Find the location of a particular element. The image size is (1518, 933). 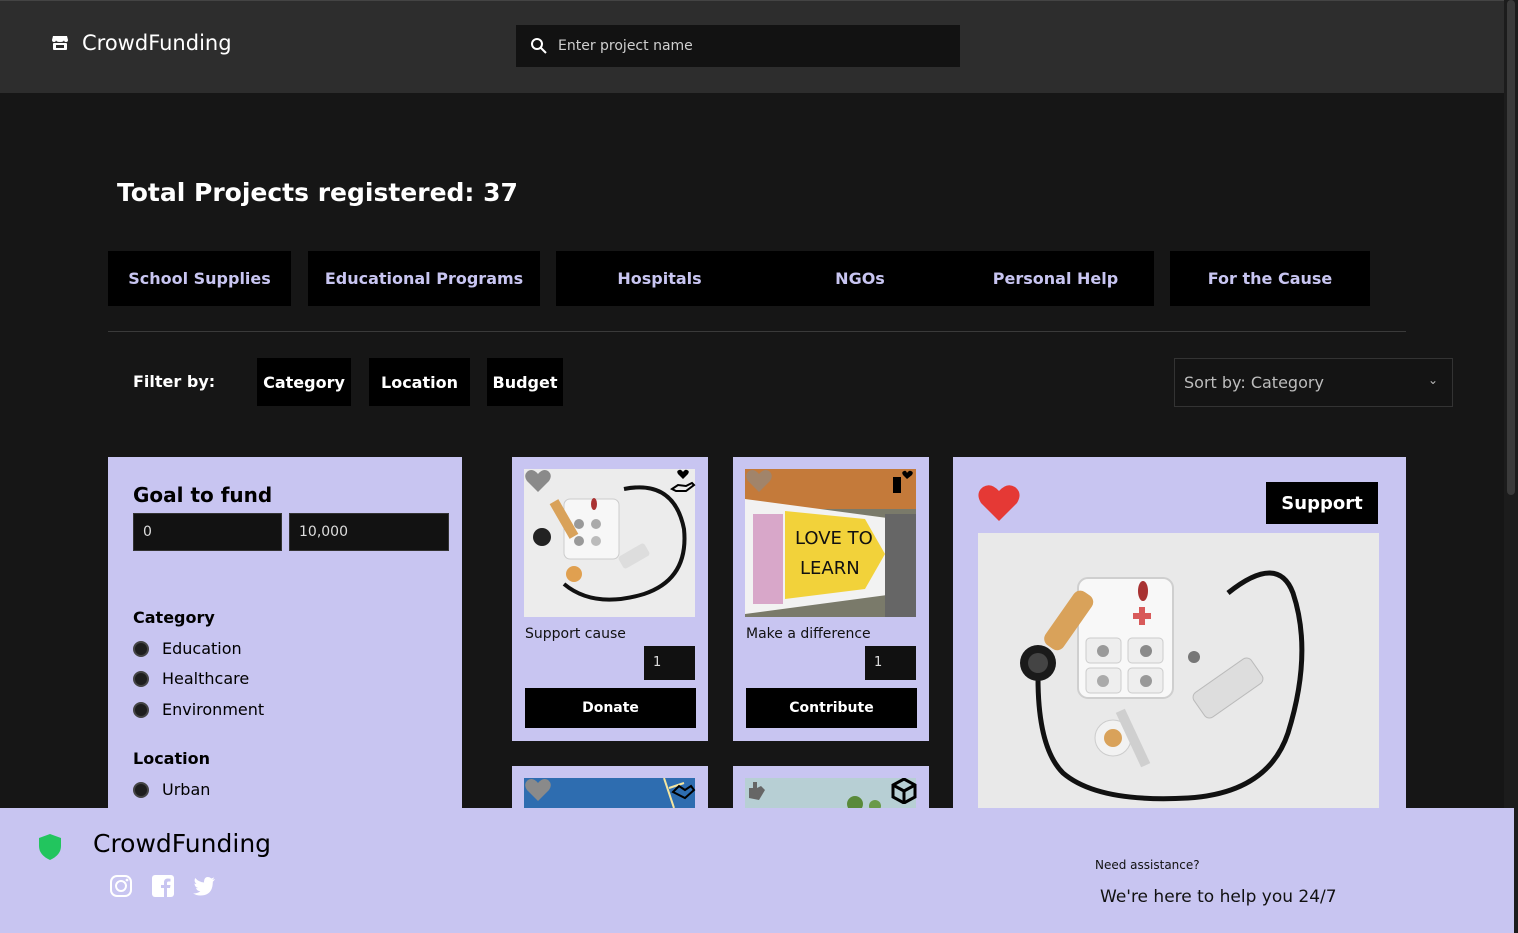

category-tab-educational-programs: Educational Programs is located at coordinates (424, 278).